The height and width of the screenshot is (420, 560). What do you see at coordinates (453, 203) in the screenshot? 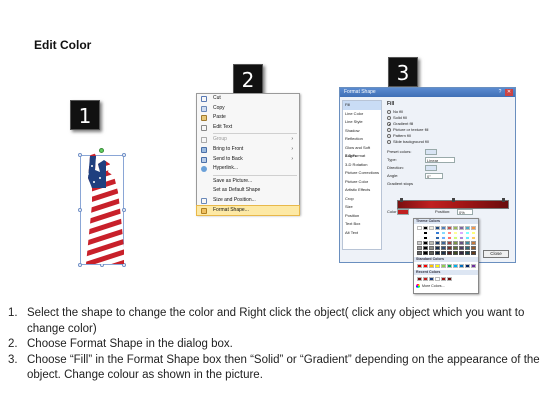
I see `gradient-bar` at bounding box center [453, 203].